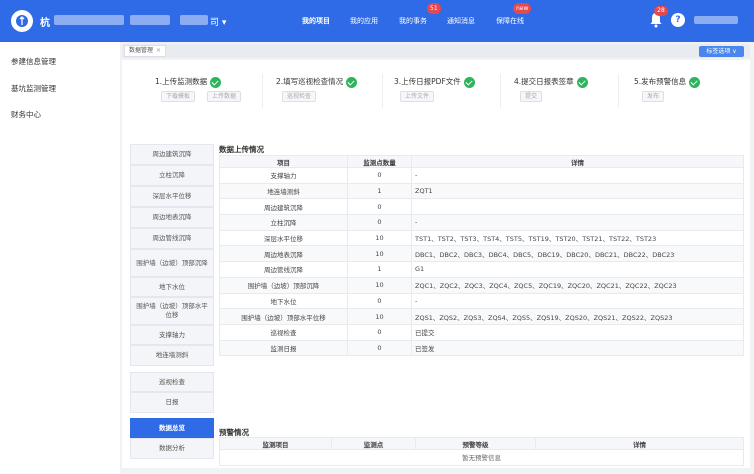  What do you see at coordinates (172, 154) in the screenshot?
I see `menu-item: 周边建筑沉降` at bounding box center [172, 154].